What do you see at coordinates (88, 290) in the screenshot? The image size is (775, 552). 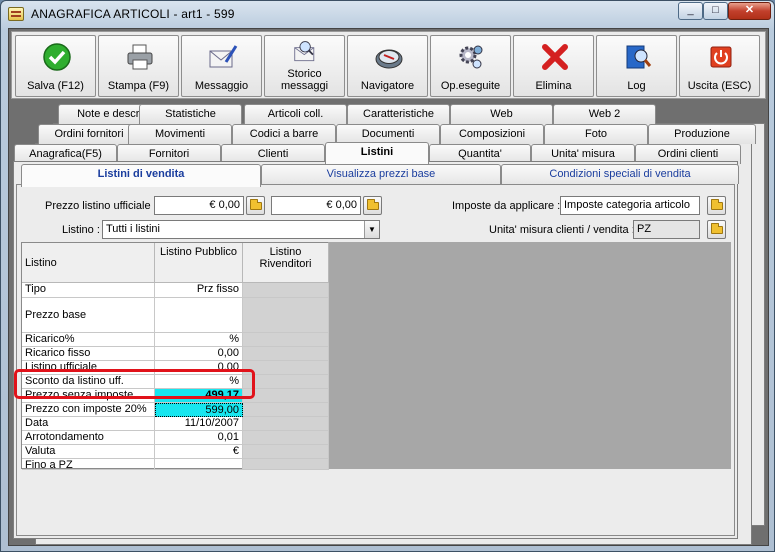 I see `row-label: Tipo` at bounding box center [88, 290].